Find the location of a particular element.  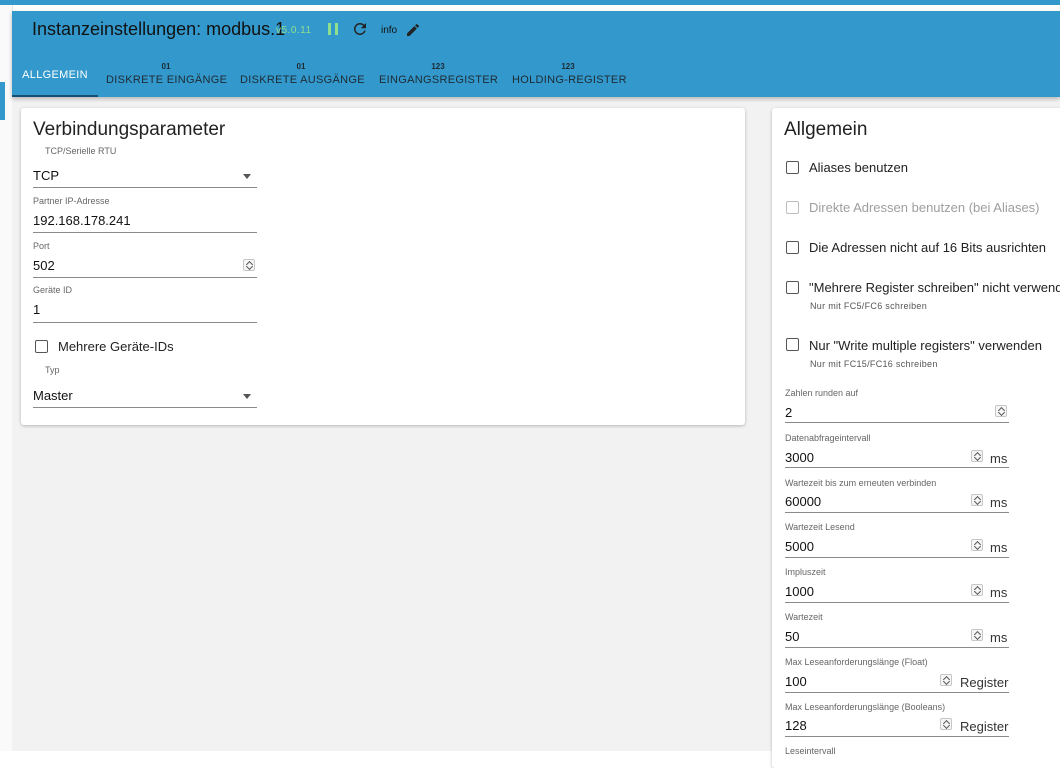

field-value: 100 is located at coordinates (796, 681).